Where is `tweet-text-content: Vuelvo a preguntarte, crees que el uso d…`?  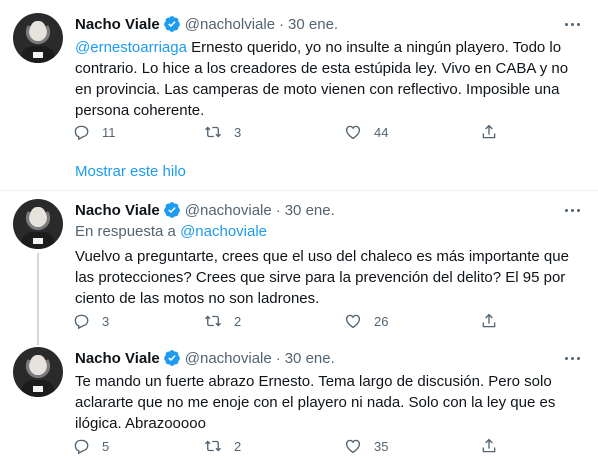
tweet-text-content: Vuelvo a preguntarte, crees que el uso d… is located at coordinates (322, 277).